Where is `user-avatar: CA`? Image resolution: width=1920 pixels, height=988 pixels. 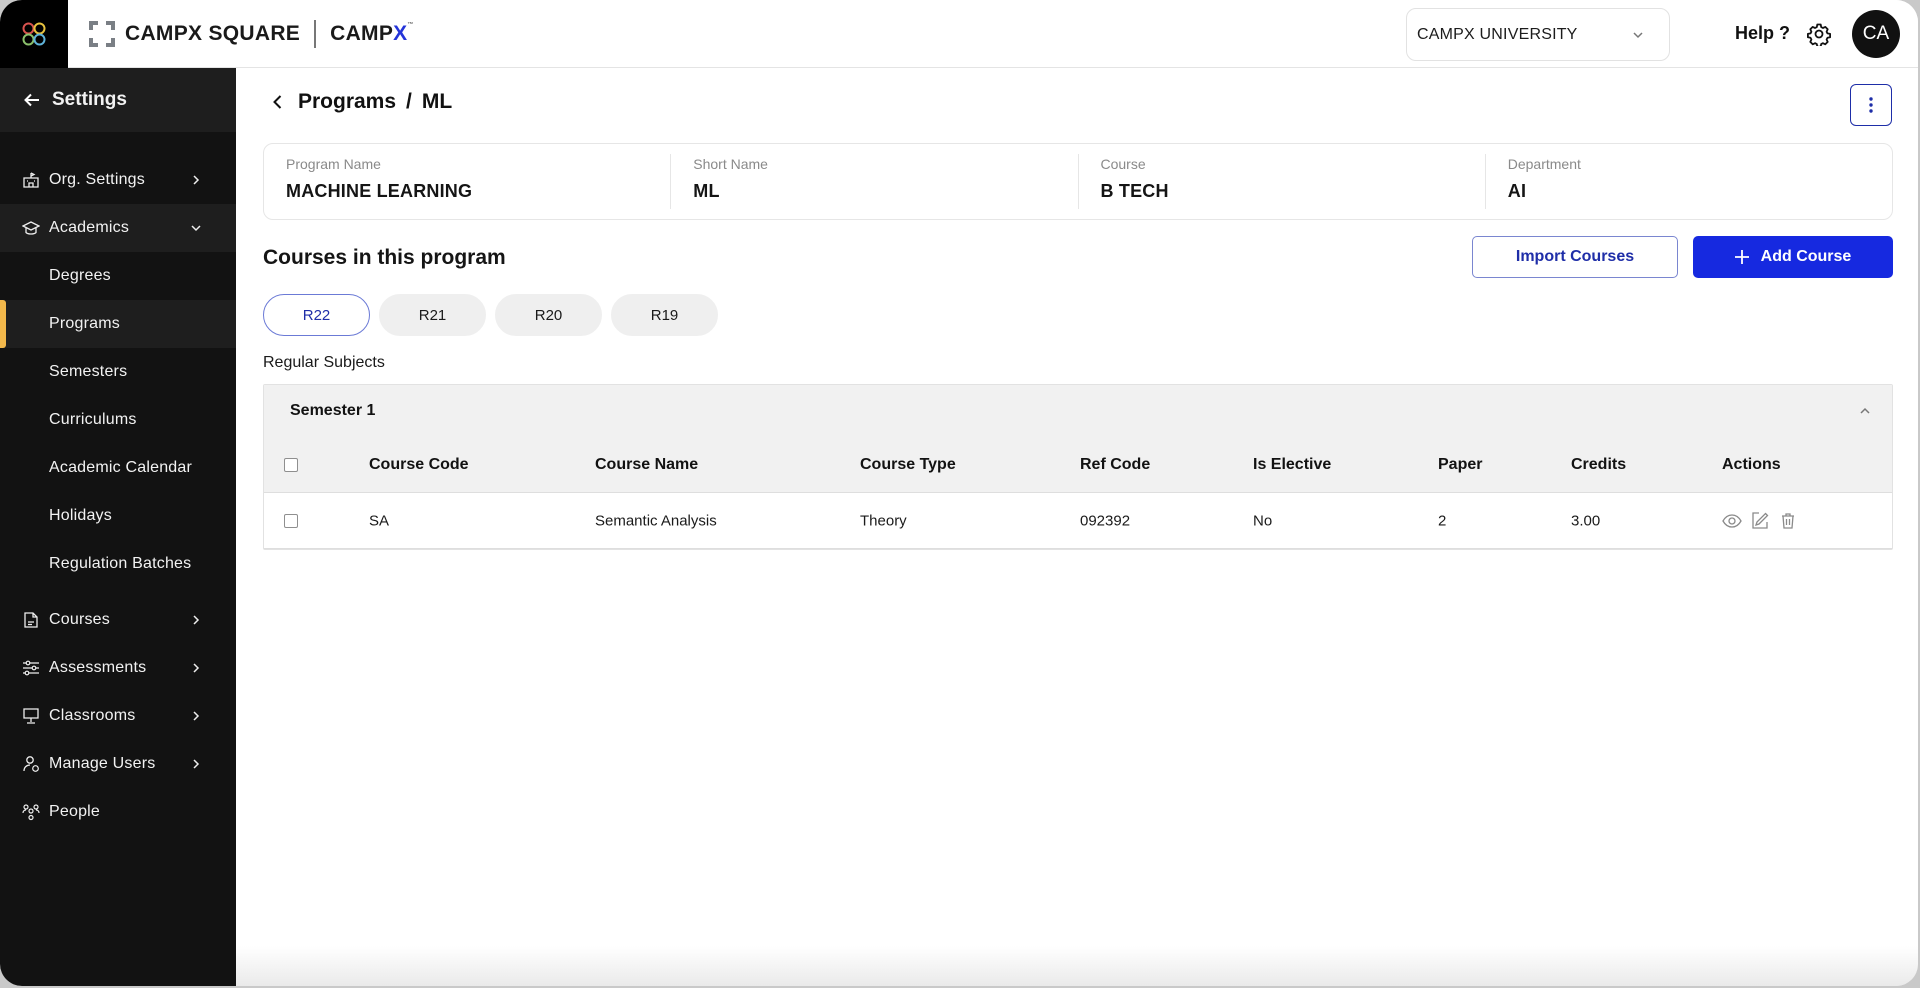 user-avatar: CA is located at coordinates (1876, 34).